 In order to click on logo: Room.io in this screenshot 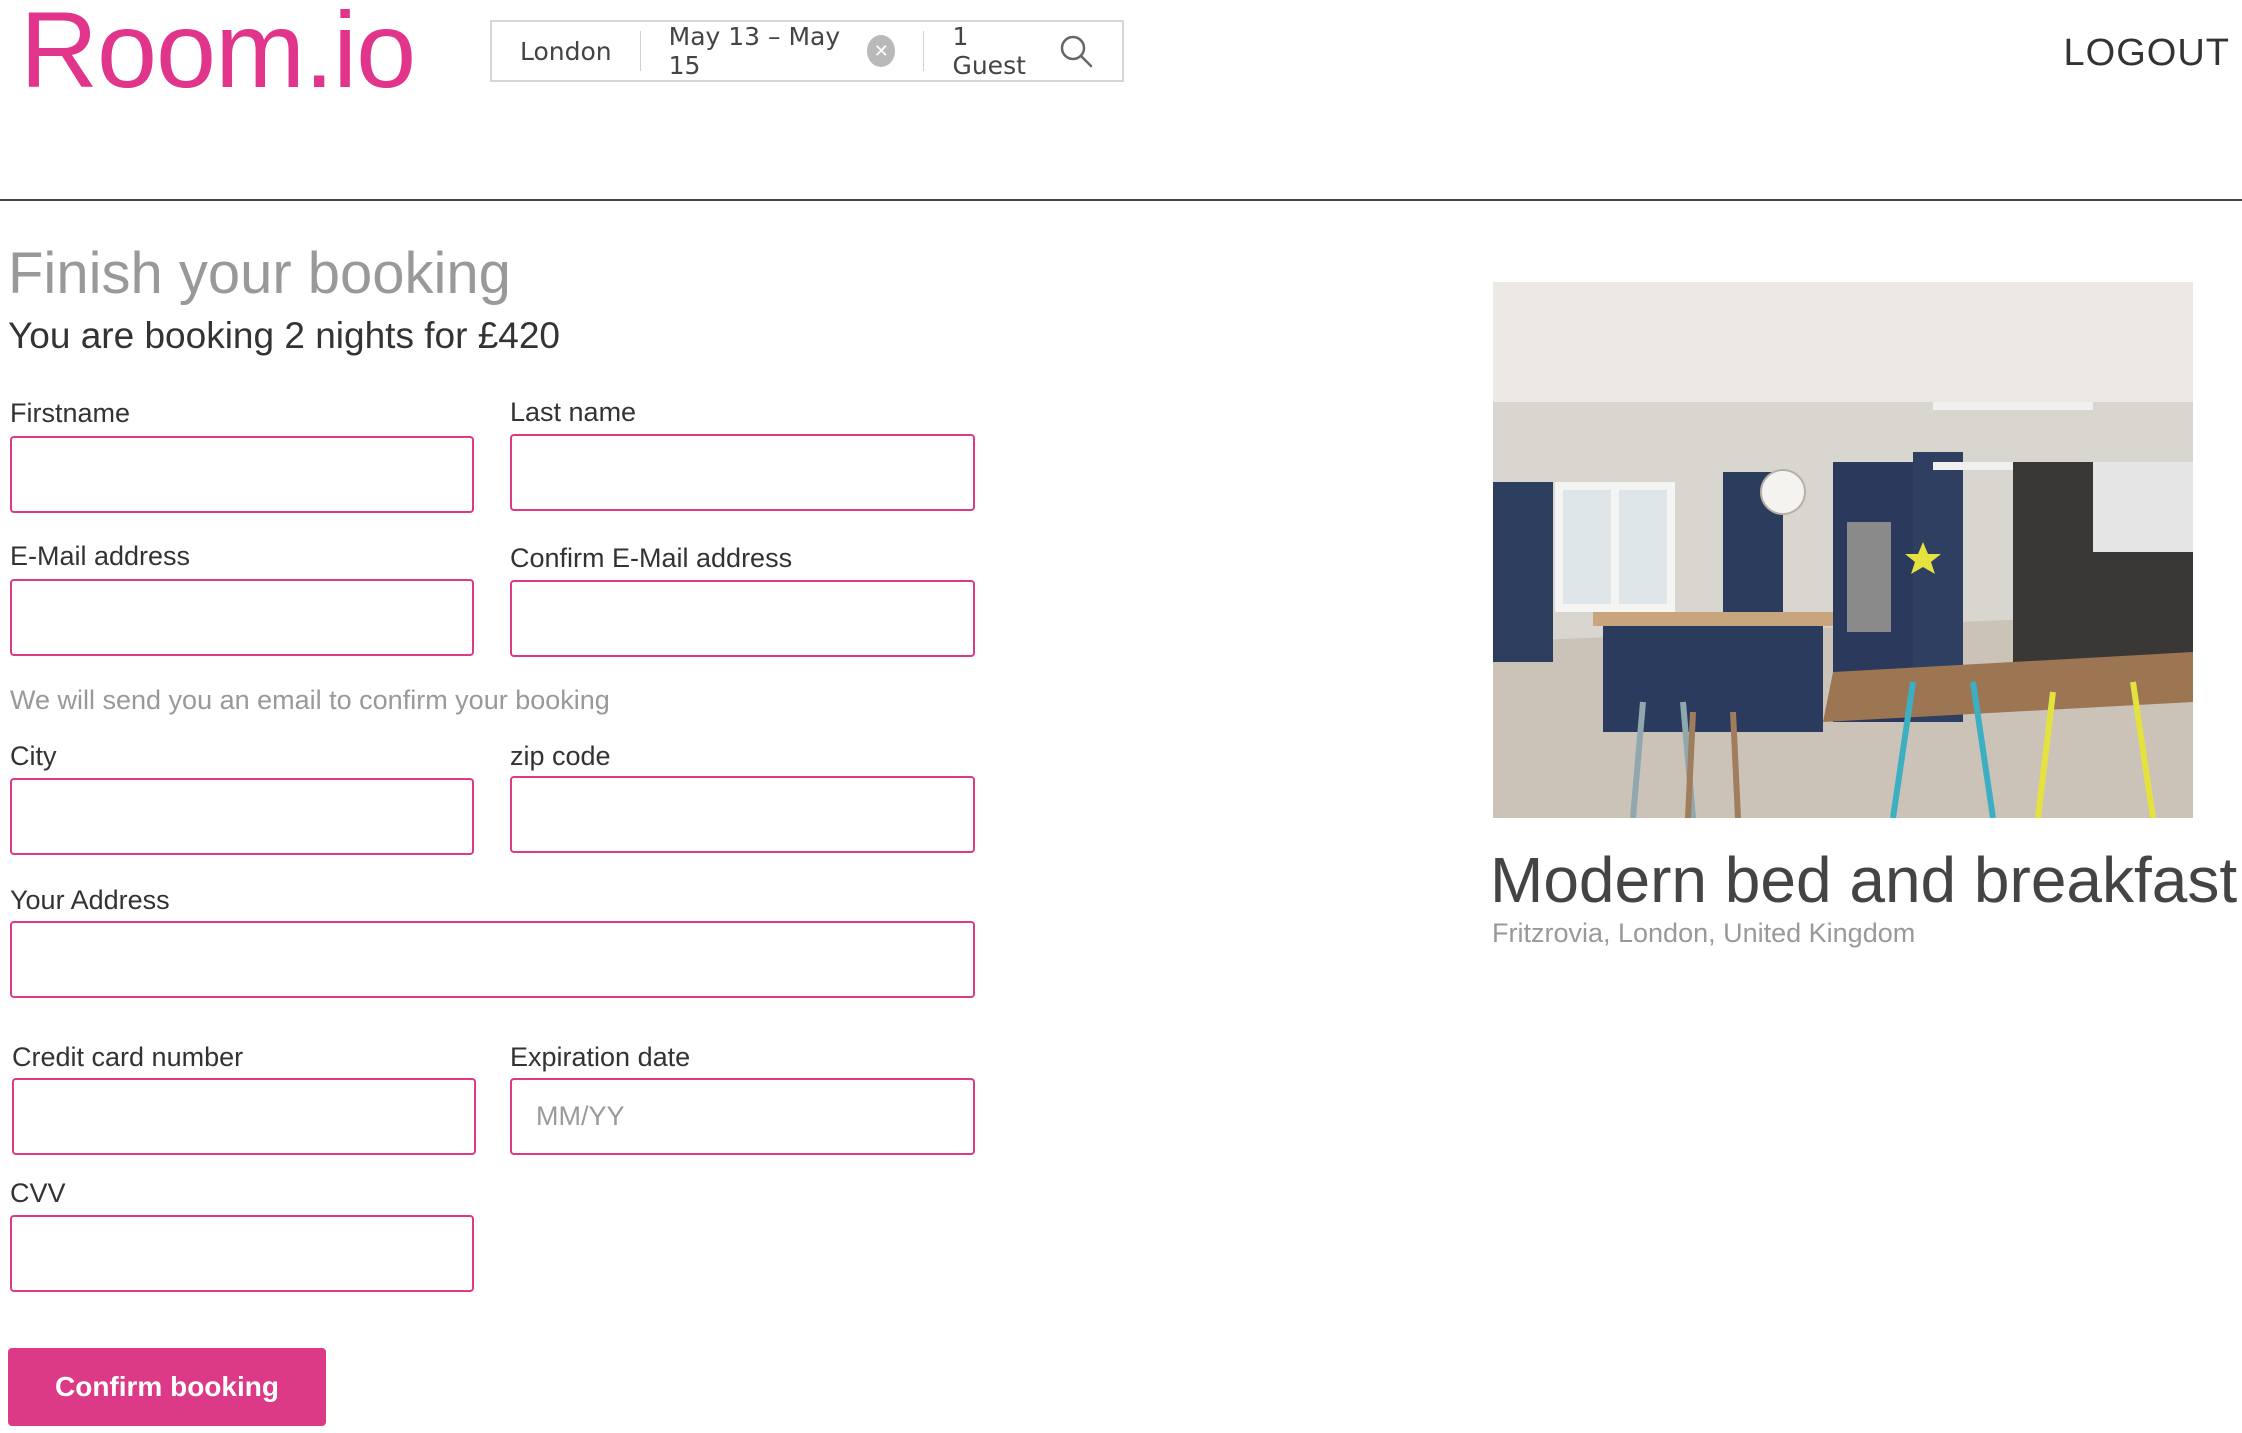, I will do `click(218, 56)`.